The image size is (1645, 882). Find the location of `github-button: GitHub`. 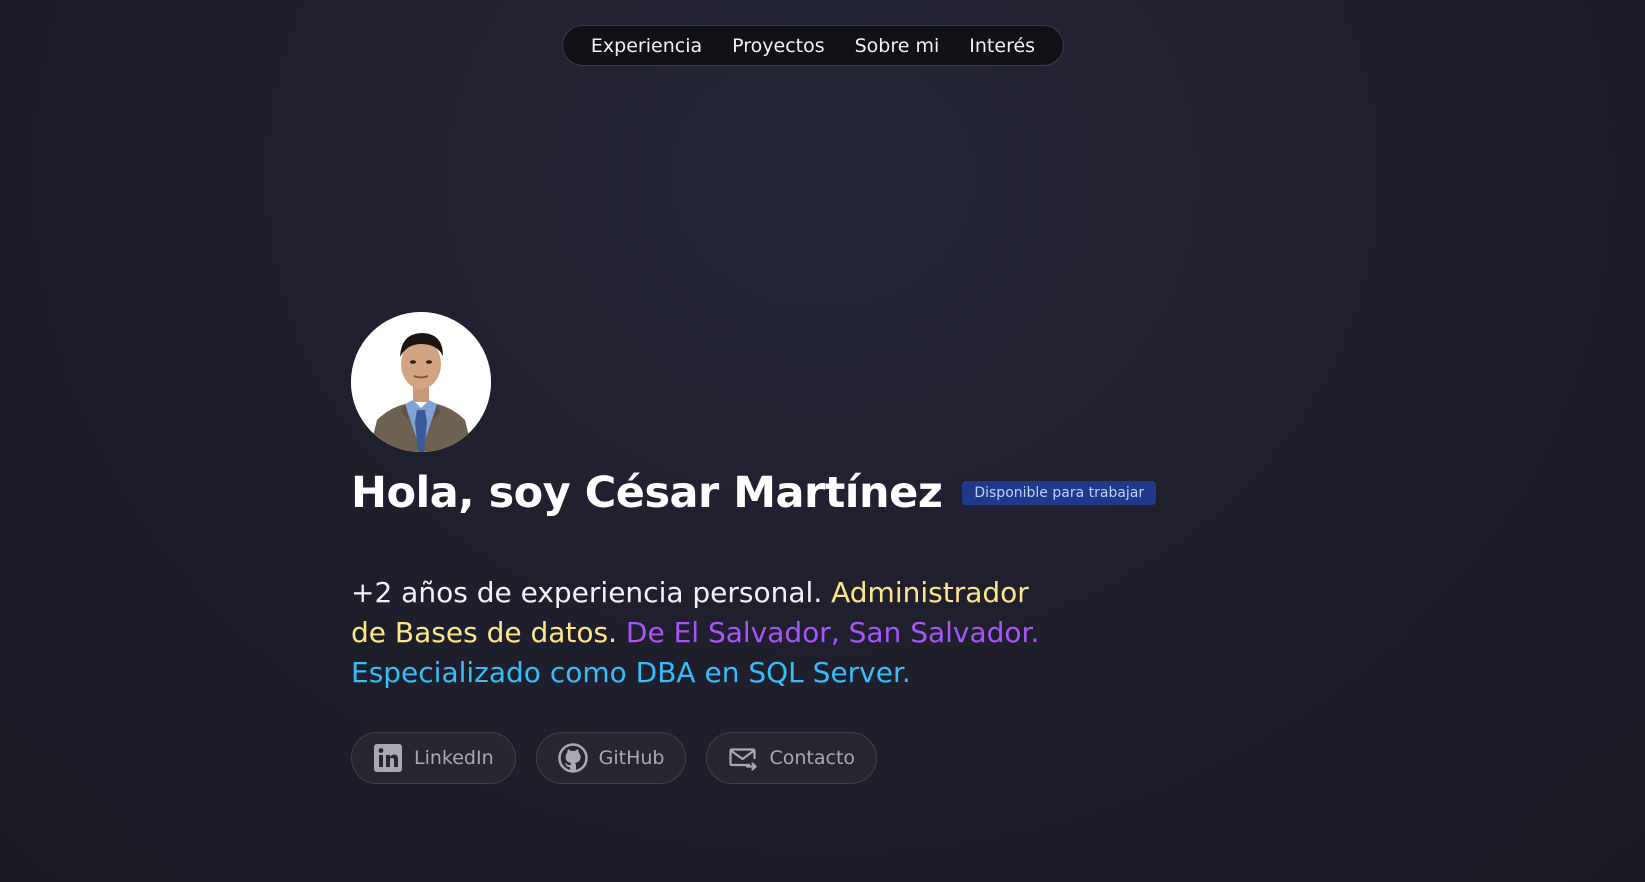

github-button: GitHub is located at coordinates (611, 758).